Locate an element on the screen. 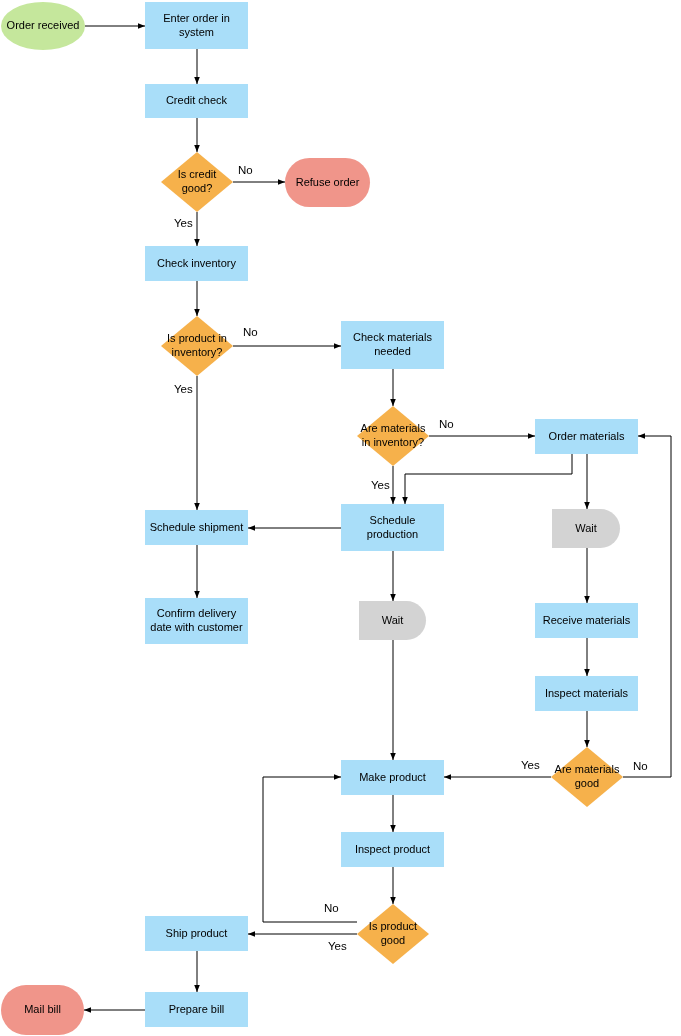 This screenshot has height=1036, width=681. process-step: Receive materials is located at coordinates (586, 620).